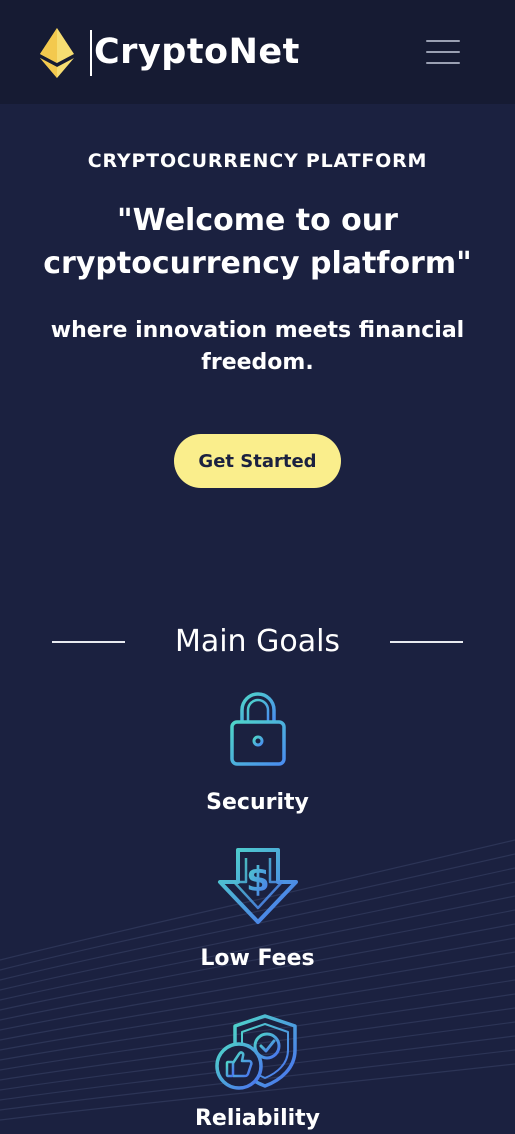 The width and height of the screenshot is (515, 1134). Describe the element at coordinates (257, 461) in the screenshot. I see `get-started-button: Get Started` at that location.